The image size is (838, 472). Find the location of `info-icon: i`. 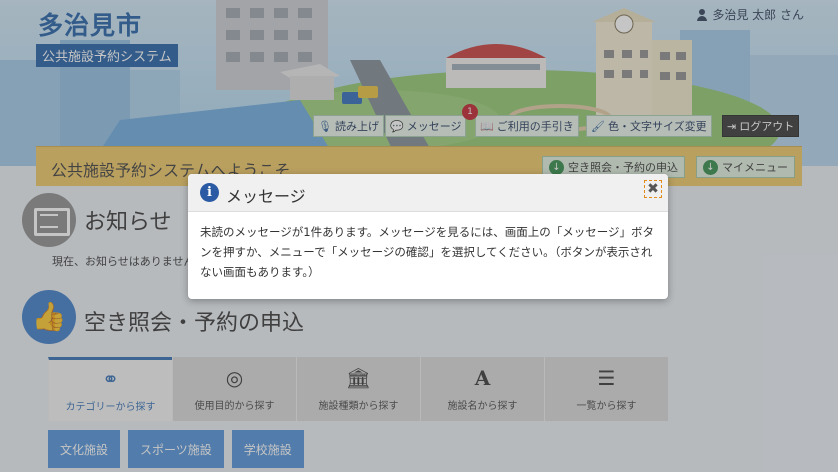

info-icon: i is located at coordinates (209, 192).